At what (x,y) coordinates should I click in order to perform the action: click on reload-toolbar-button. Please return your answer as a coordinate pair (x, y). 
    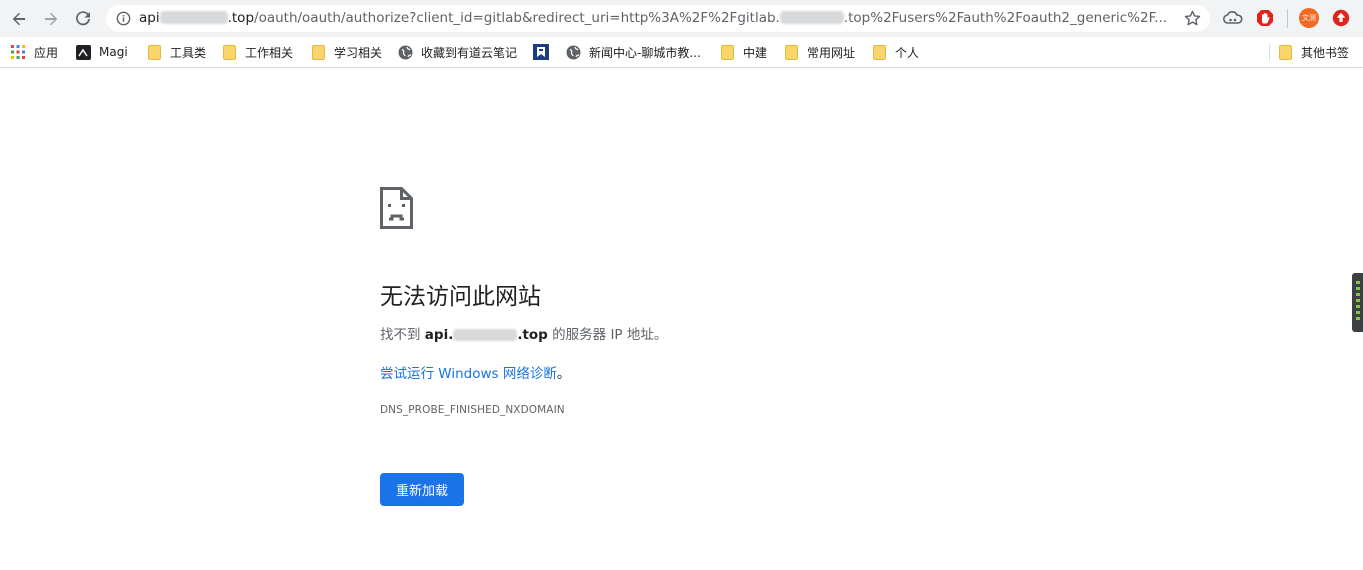
    Looking at the image, I should click on (83, 19).